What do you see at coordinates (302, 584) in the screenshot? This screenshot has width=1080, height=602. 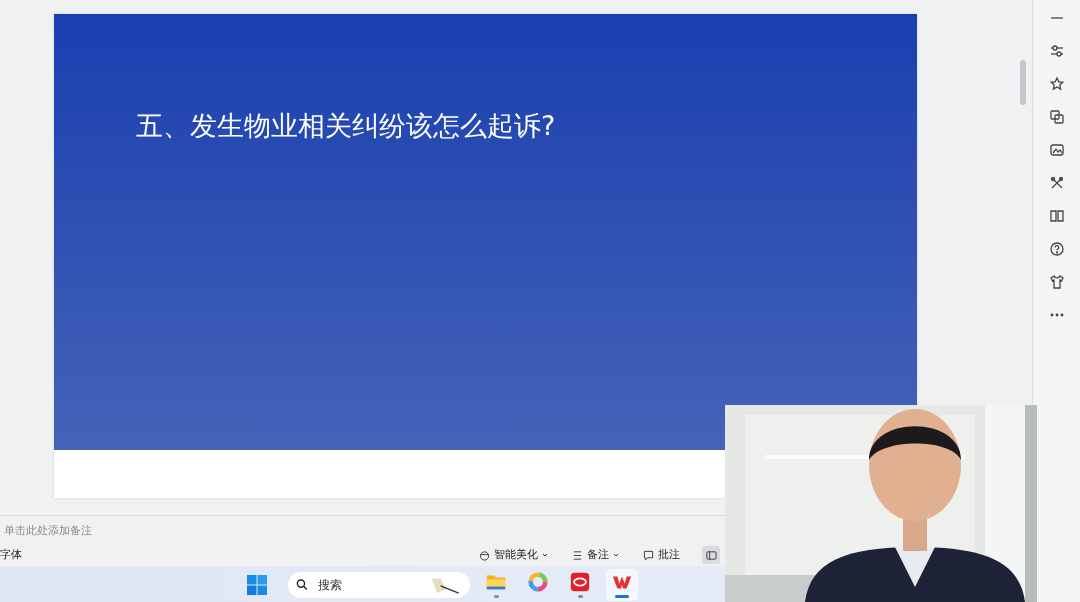 I see `search-icon` at bounding box center [302, 584].